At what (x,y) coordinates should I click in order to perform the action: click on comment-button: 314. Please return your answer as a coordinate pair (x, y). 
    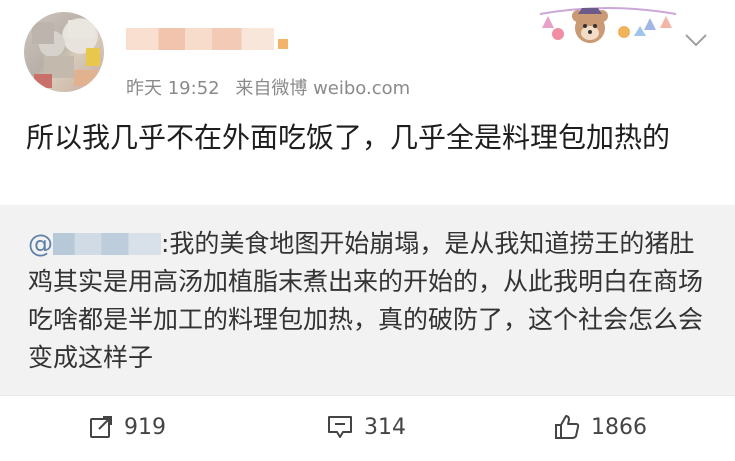
    Looking at the image, I should click on (366, 427).